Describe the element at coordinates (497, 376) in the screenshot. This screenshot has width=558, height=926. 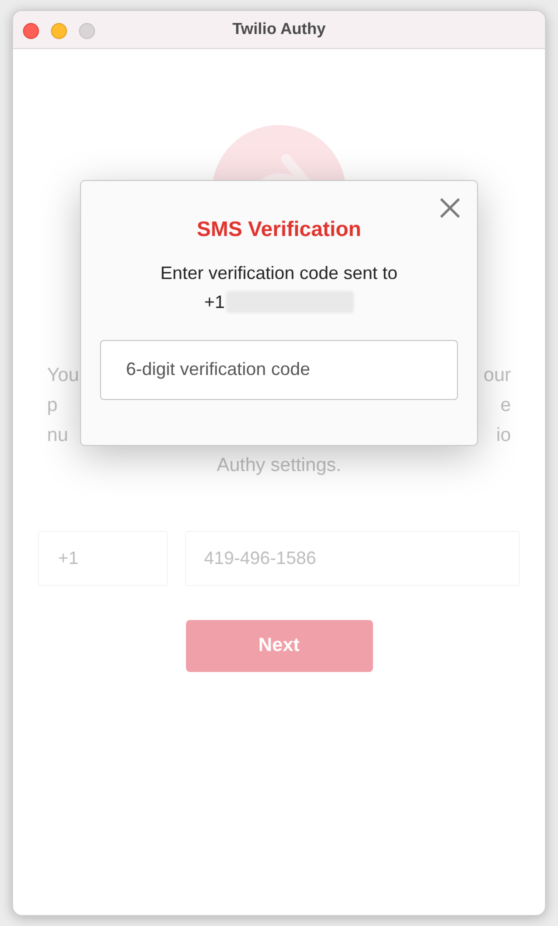
I see `faded-text: our` at that location.